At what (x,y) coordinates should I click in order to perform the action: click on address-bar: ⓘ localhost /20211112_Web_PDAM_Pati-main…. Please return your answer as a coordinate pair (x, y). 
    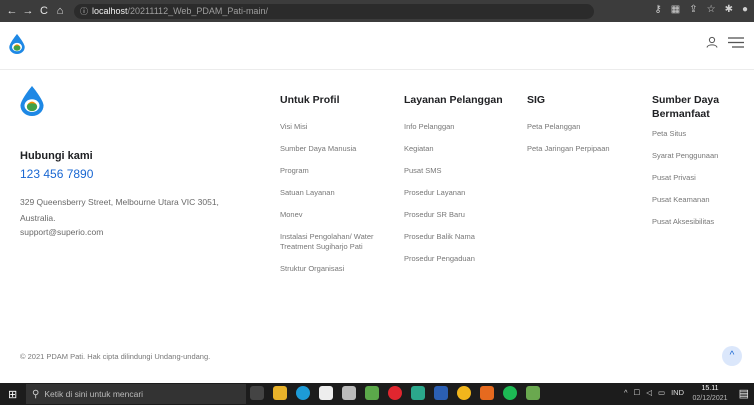
    Looking at the image, I should click on (334, 11).